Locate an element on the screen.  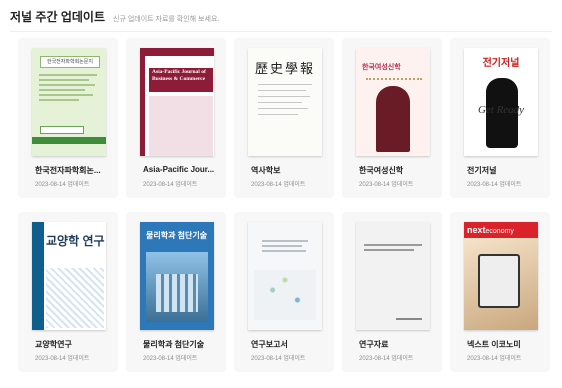
cover-image-detail is located at coordinates (177, 293).